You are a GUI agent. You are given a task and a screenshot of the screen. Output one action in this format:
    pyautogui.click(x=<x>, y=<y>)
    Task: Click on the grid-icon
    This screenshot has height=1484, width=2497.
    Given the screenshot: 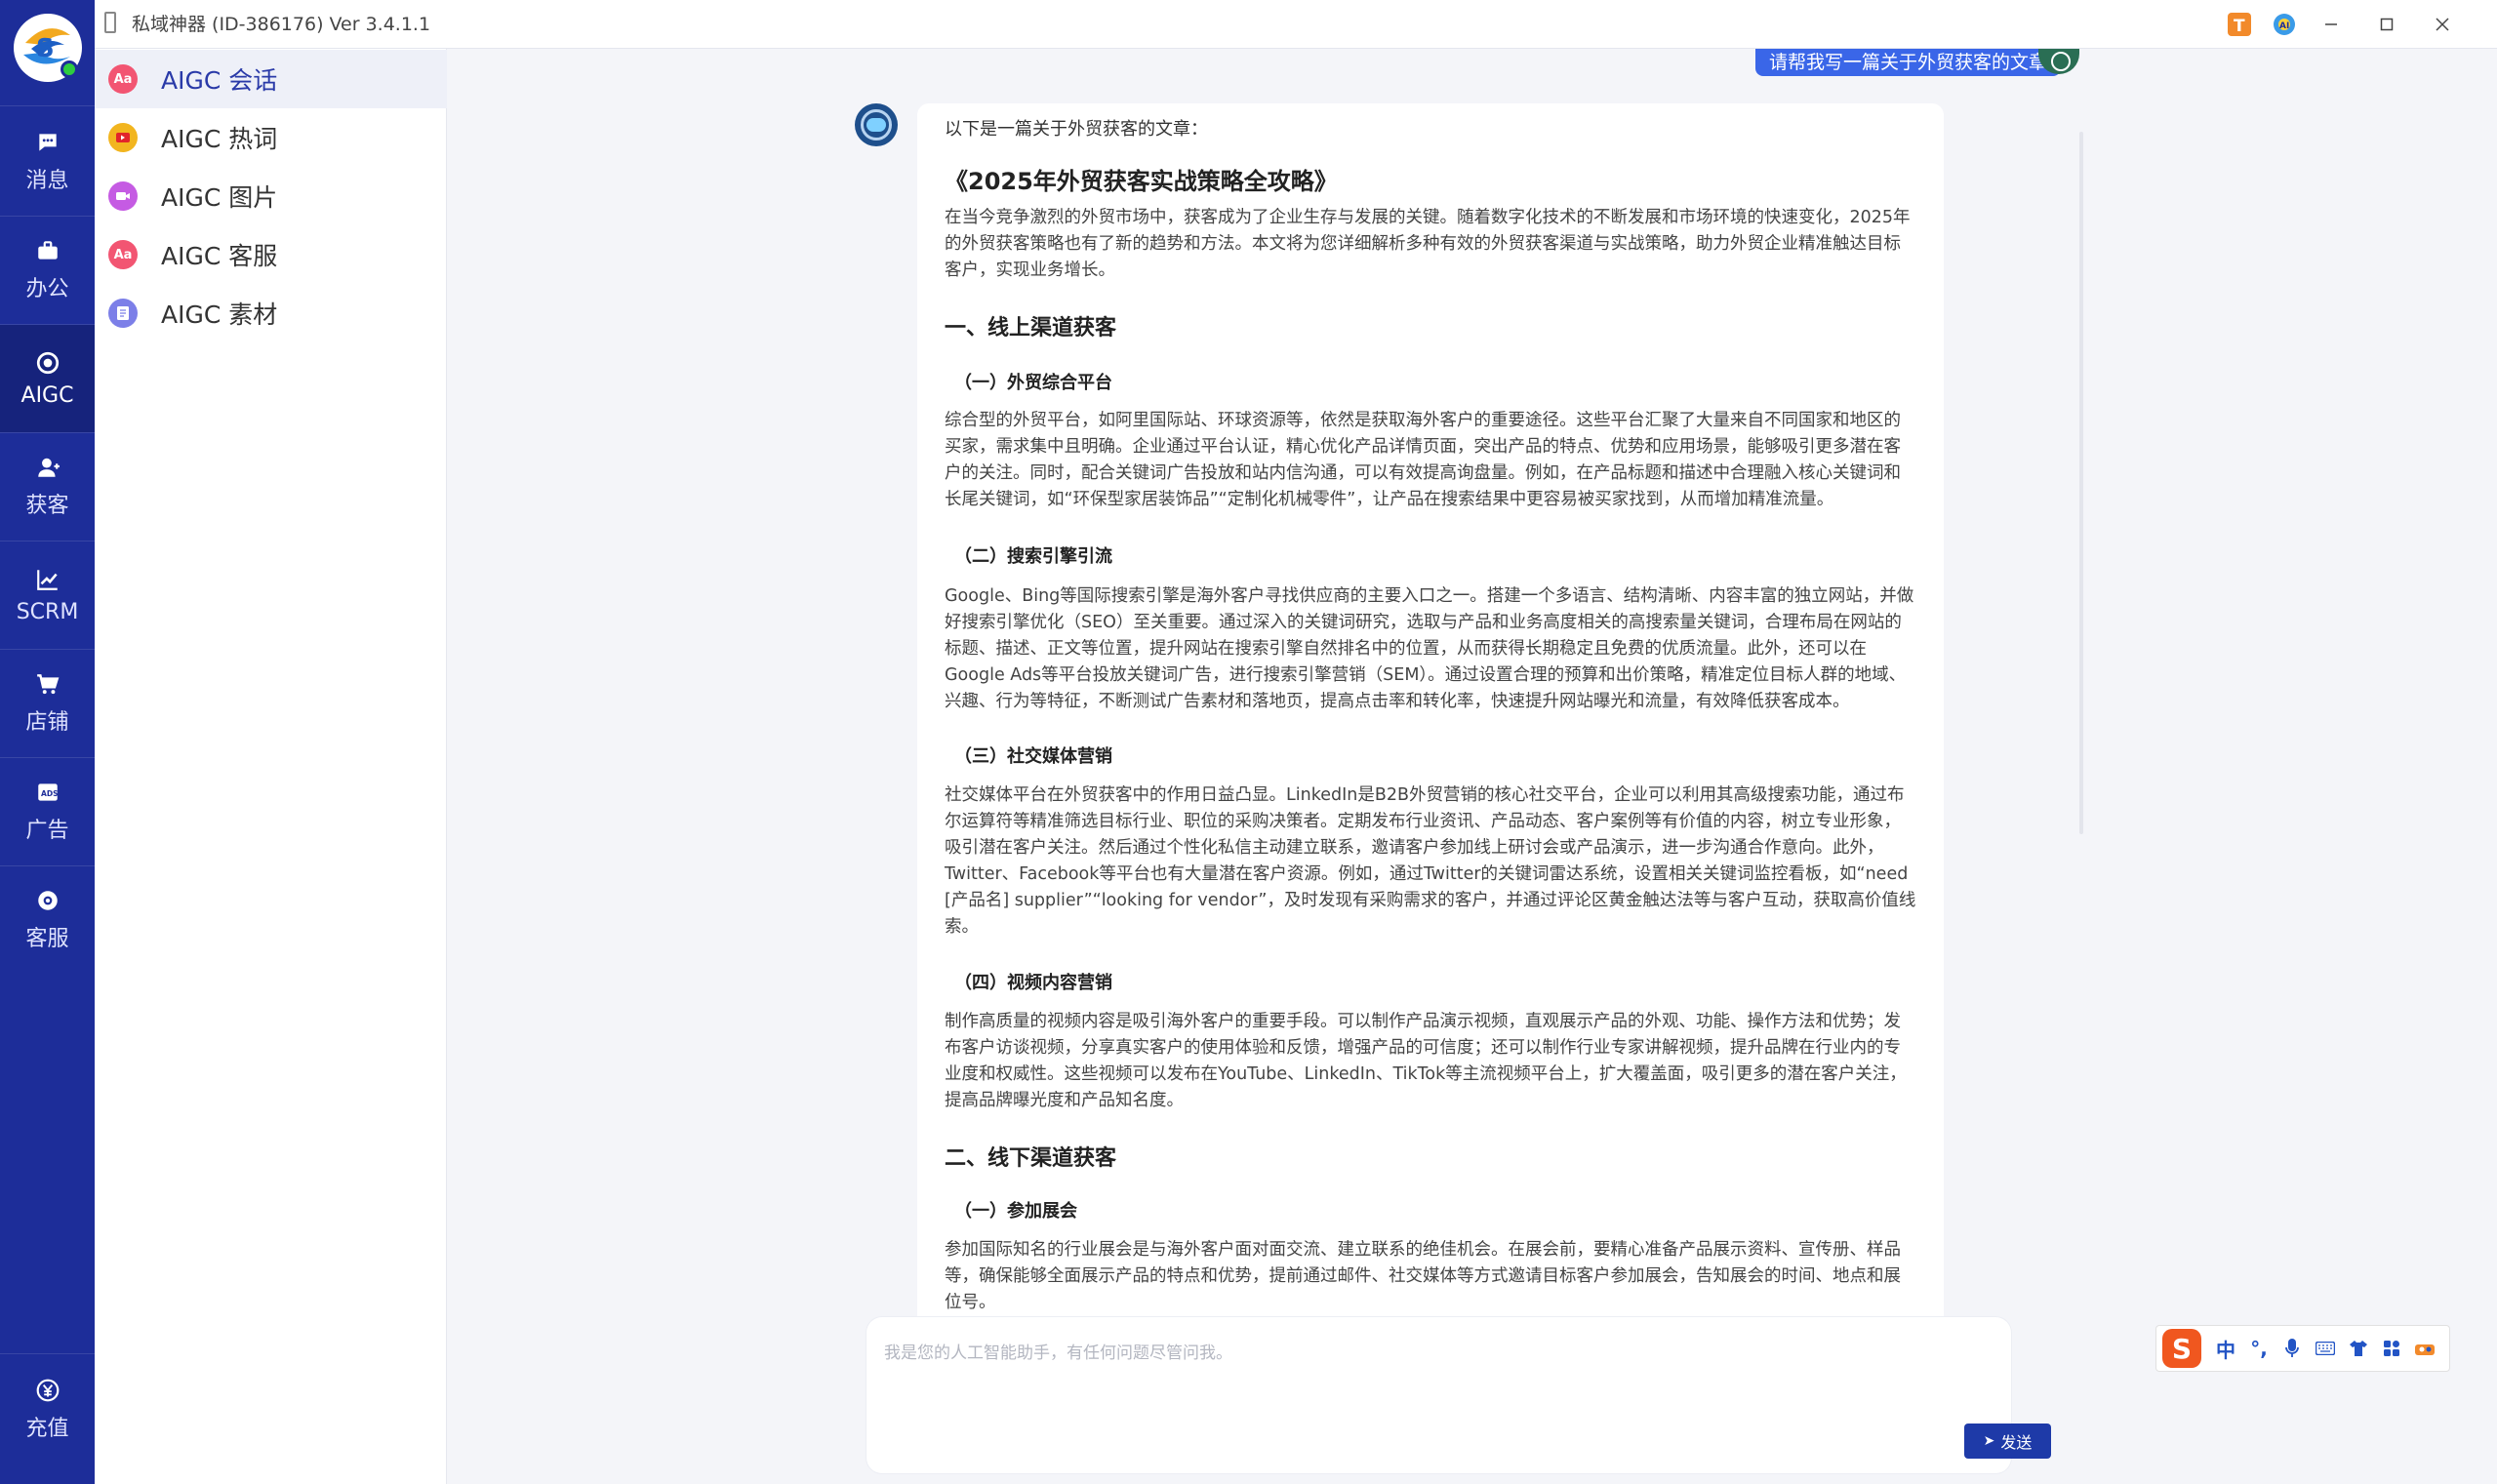 What is the action you would take?
    pyautogui.click(x=2391, y=1348)
    